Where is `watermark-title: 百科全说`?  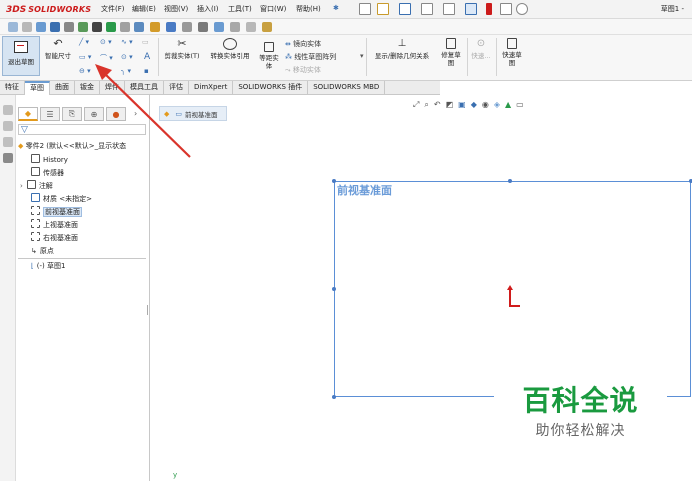 watermark-title: 百科全说 is located at coordinates (580, 400).